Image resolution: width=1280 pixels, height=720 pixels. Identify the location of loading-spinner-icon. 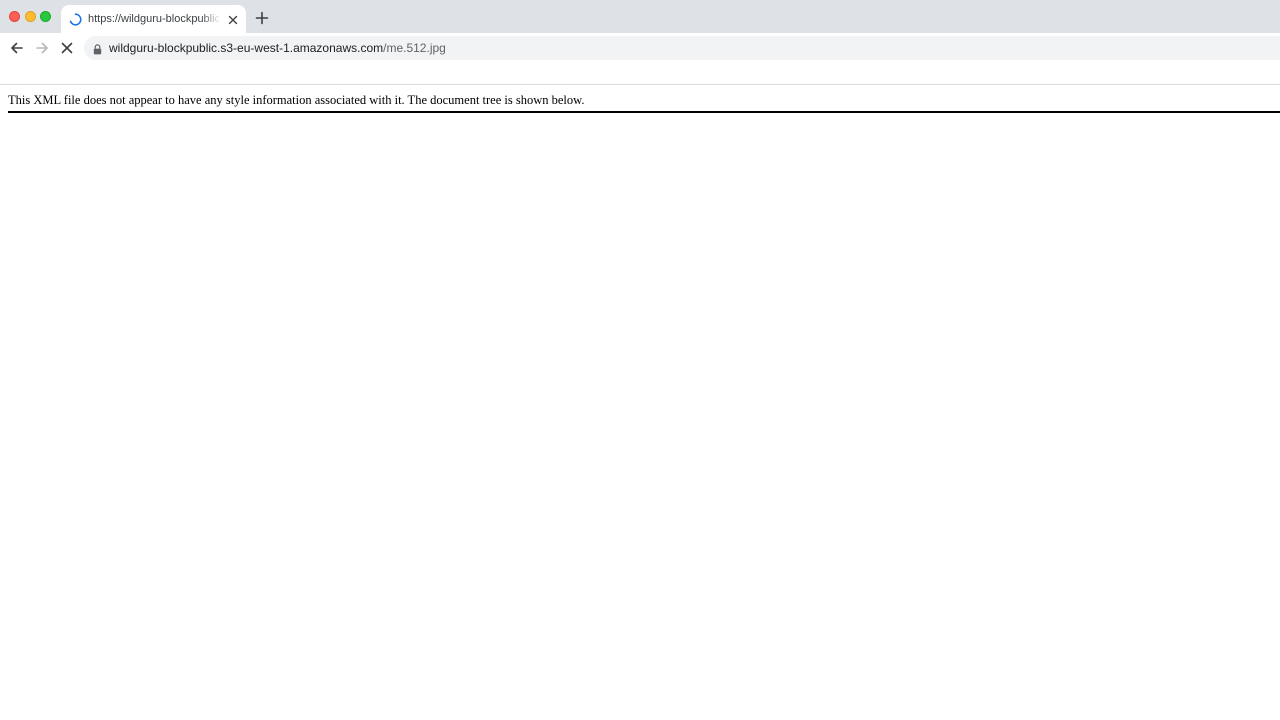
(75, 19).